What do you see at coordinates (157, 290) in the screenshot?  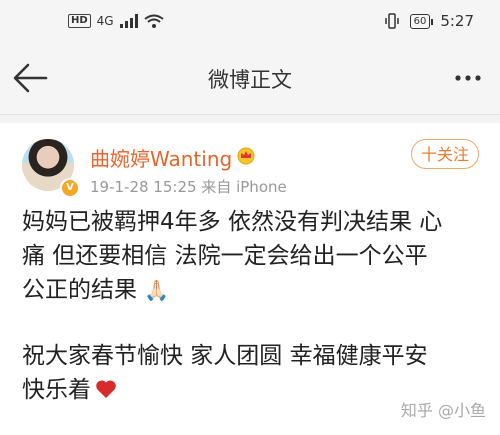 I see `pray-emoji-icon: 🙏🏻` at bounding box center [157, 290].